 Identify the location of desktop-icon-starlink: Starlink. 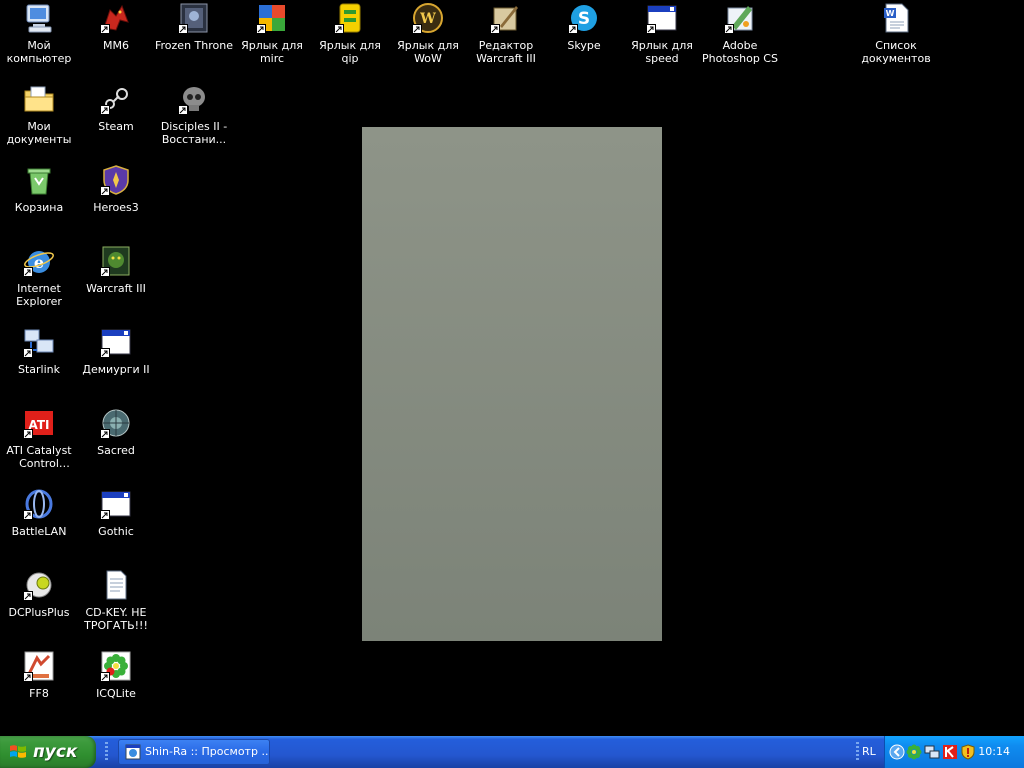
(39, 351).